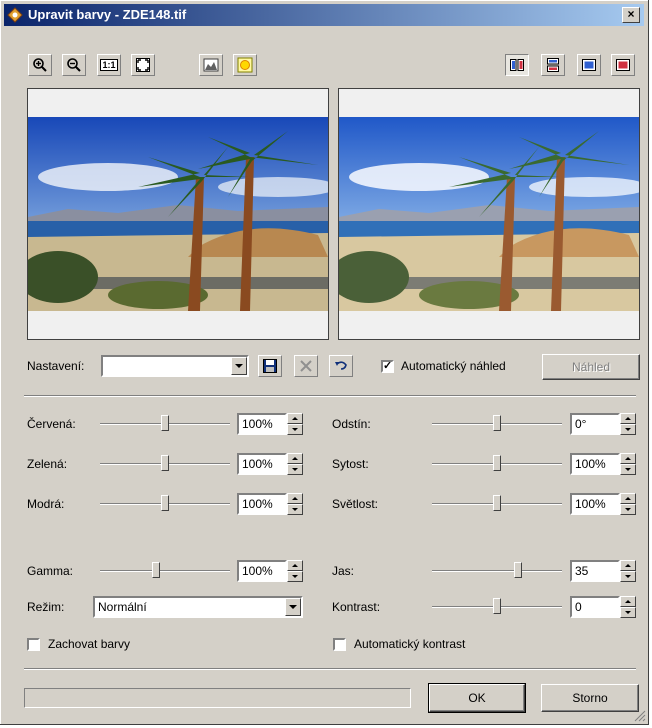 The image size is (652, 728). What do you see at coordinates (306, 366) in the screenshot?
I see `delete-preset-button` at bounding box center [306, 366].